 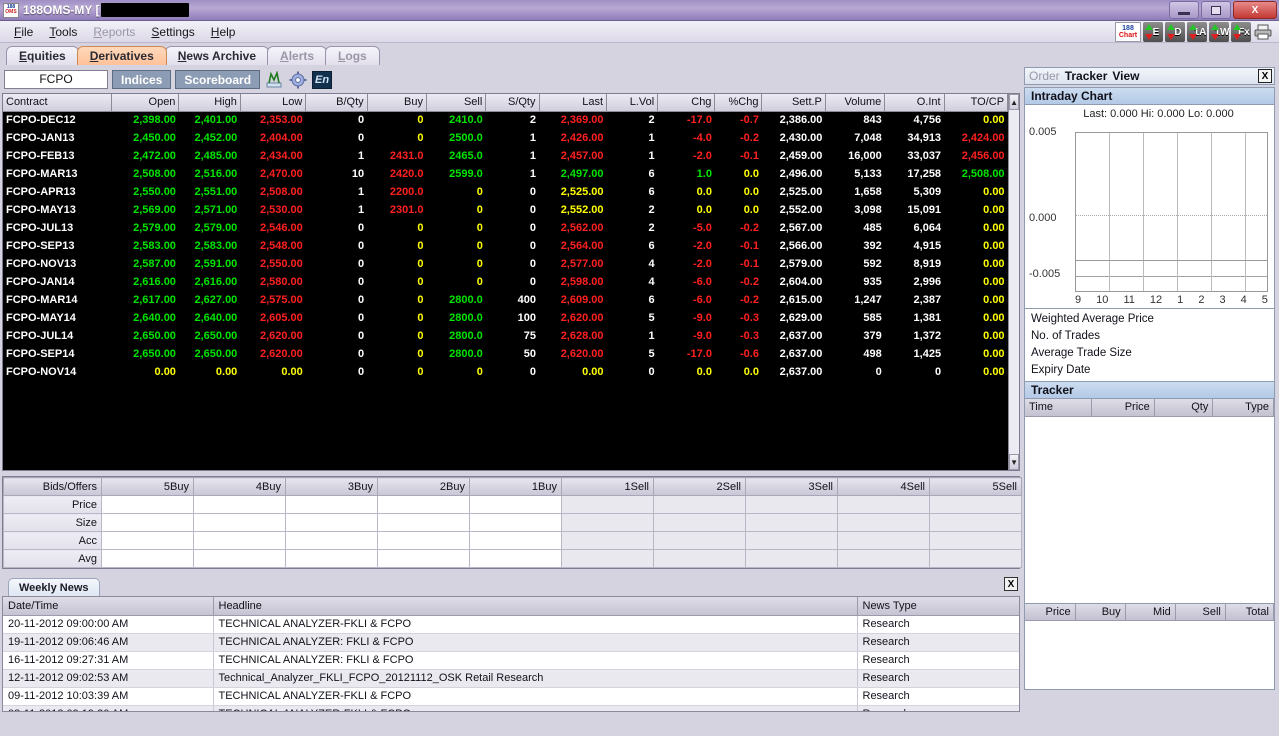 What do you see at coordinates (297, 55) in the screenshot?
I see `tab-alerts: Alerts` at bounding box center [297, 55].